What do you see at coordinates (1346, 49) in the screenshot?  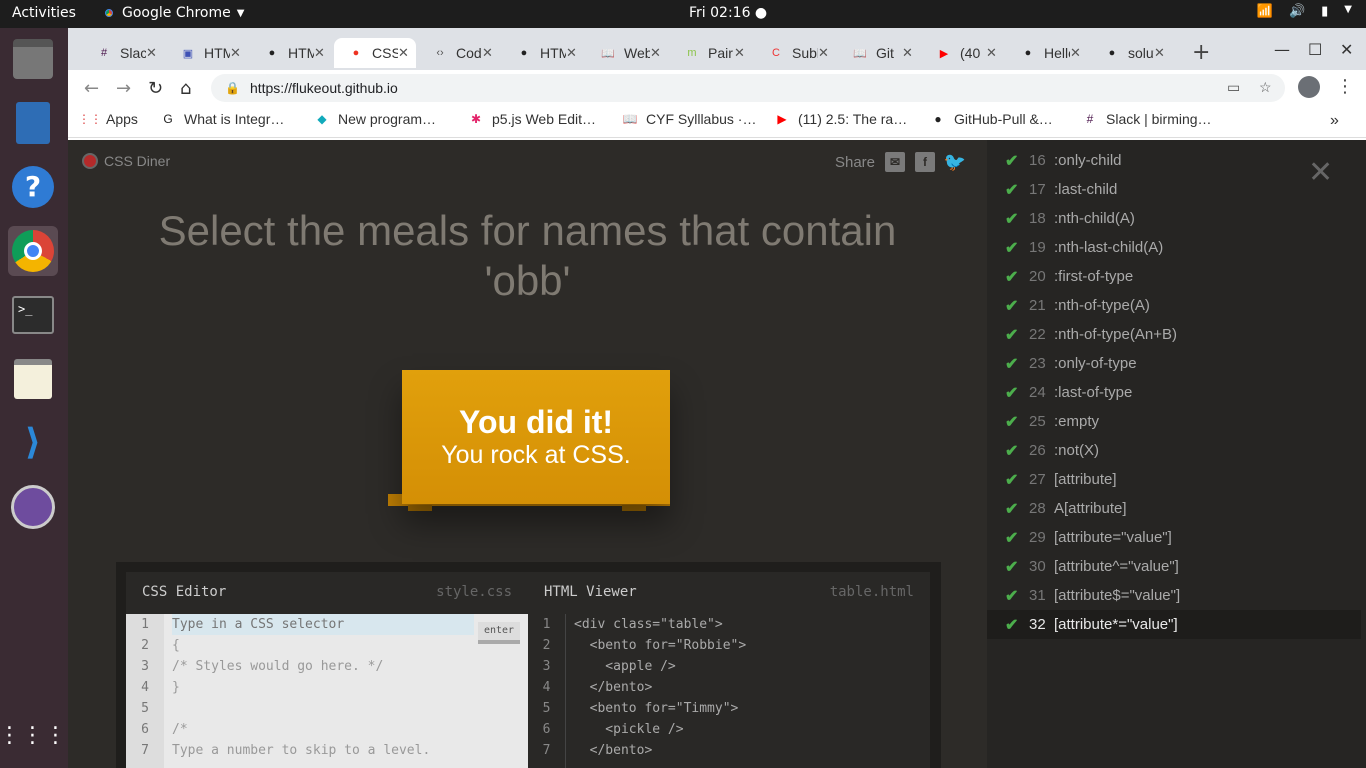 I see `close-window-button: ✕` at bounding box center [1346, 49].